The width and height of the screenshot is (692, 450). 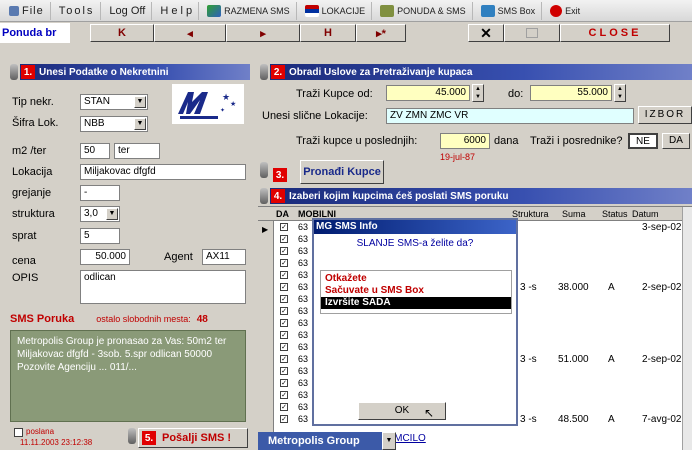 I want to click on sms-timestamp: 11.11.2003 23:12:38, so click(x=56, y=442).